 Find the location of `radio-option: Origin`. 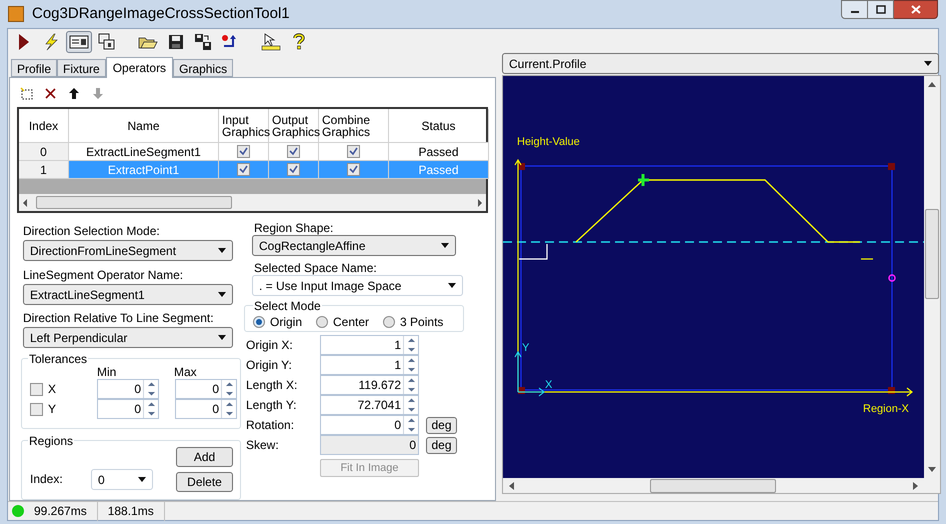

radio-option: Origin is located at coordinates (277, 321).